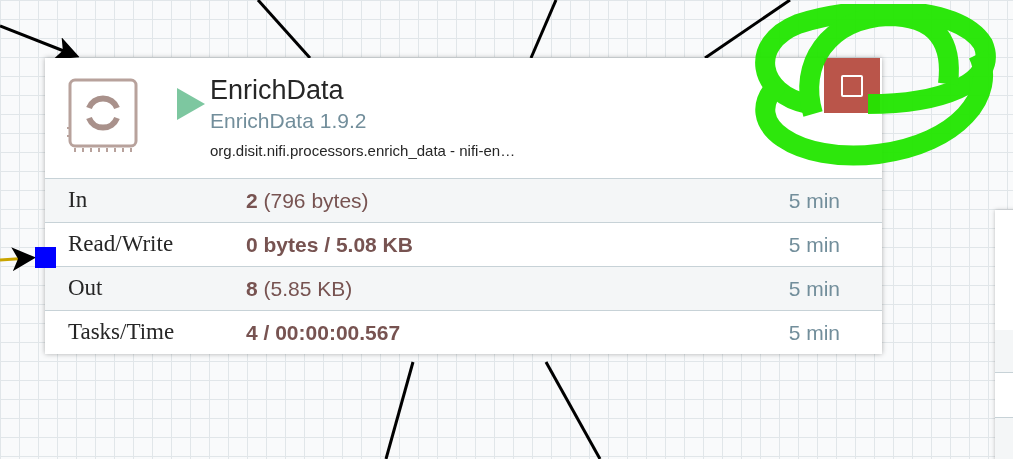 The image size is (1013, 459). Describe the element at coordinates (277, 90) in the screenshot. I see `processor-name: EnrichData` at that location.